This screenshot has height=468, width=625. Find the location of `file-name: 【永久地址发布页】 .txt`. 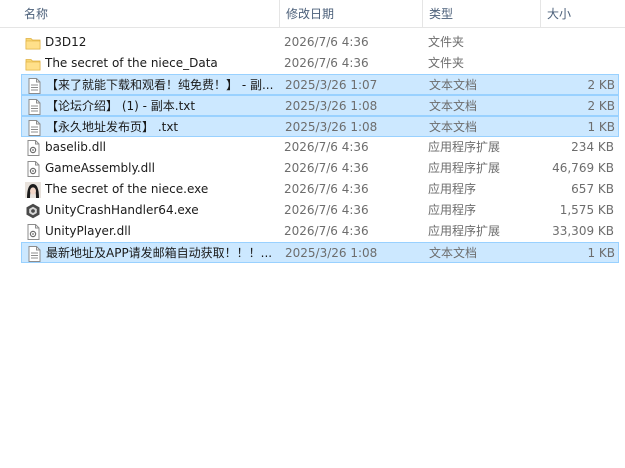

file-name: 【永久地址发布页】 .txt is located at coordinates (112, 127).